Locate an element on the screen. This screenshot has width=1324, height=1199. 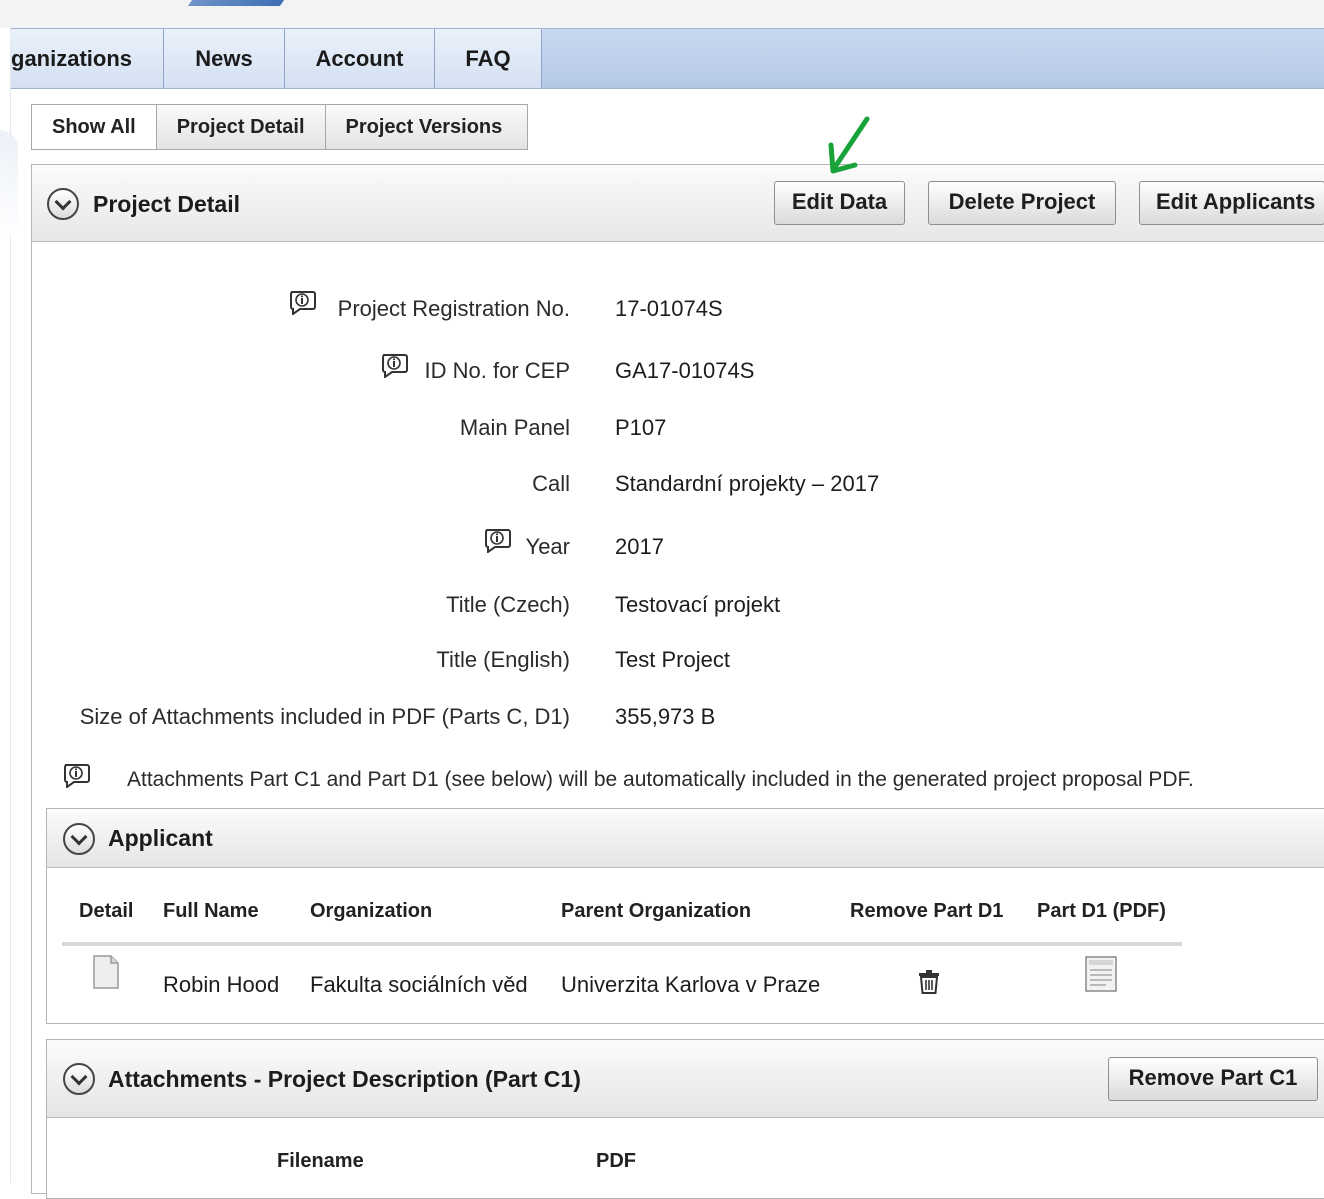
tab-project-versions: Project Versions is located at coordinates (424, 127).